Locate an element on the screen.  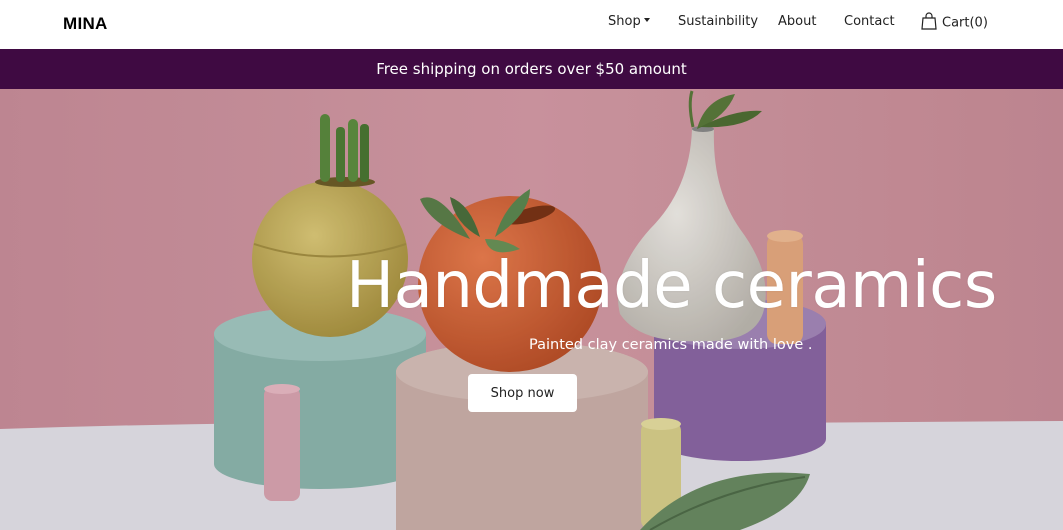
caret-down-icon is located at coordinates (646, 19).